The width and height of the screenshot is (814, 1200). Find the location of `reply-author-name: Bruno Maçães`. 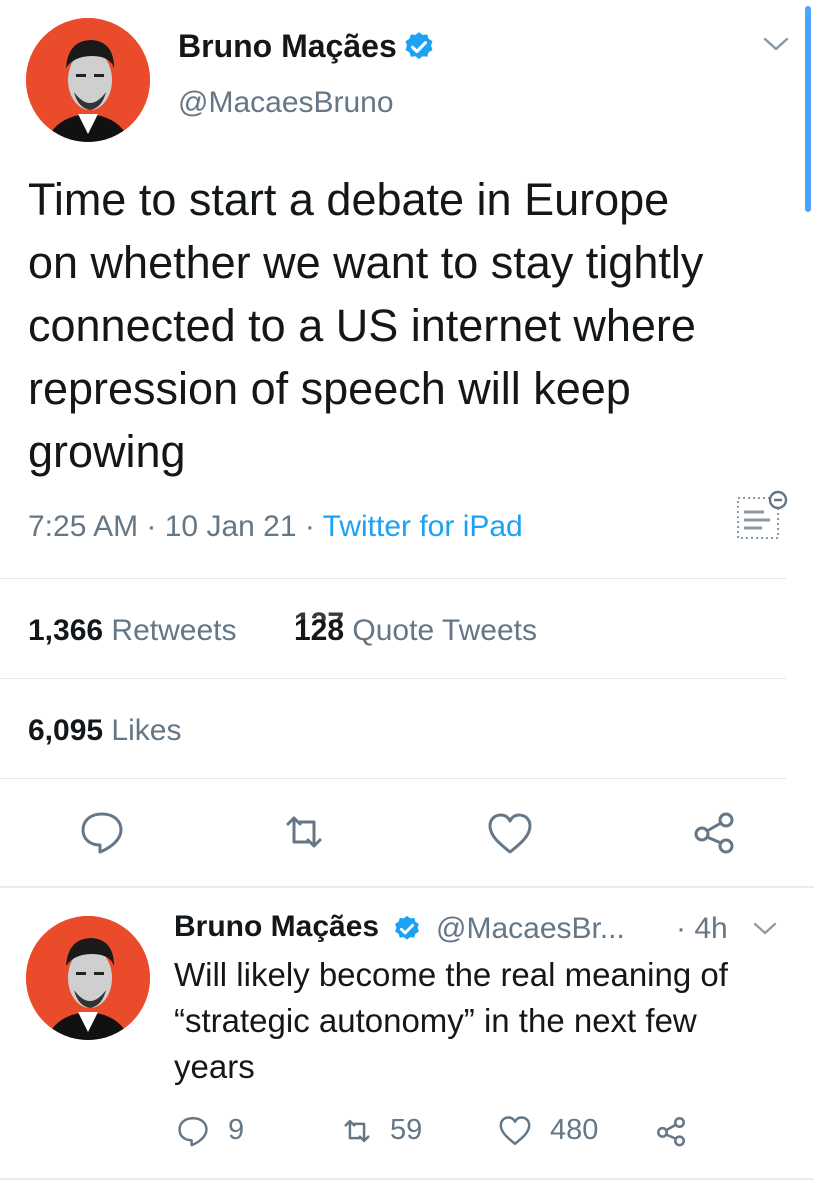

reply-author-name: Bruno Maçães is located at coordinates (276, 927).